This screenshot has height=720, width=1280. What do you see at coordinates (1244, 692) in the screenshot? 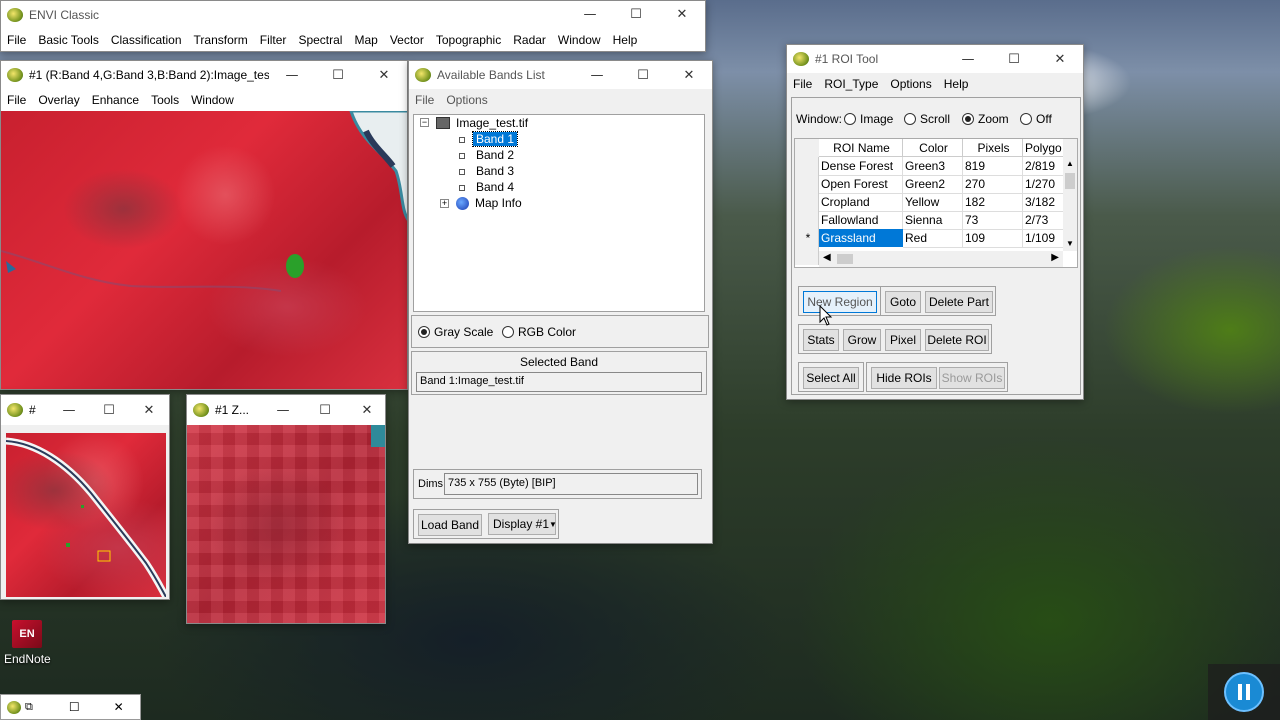
I see `pause-button` at bounding box center [1244, 692].